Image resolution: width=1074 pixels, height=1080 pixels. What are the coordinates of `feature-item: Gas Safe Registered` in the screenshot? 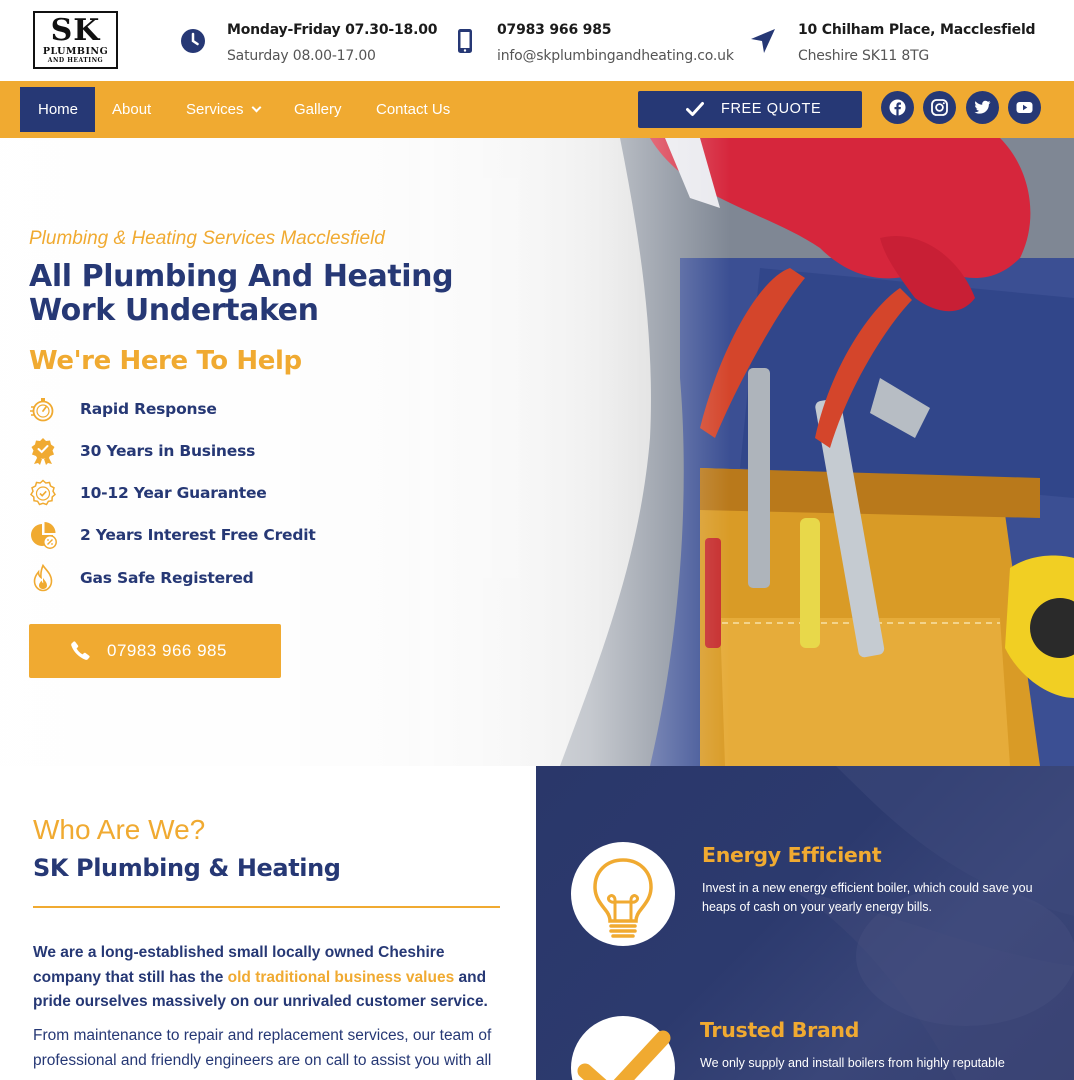 It's located at (199, 579).